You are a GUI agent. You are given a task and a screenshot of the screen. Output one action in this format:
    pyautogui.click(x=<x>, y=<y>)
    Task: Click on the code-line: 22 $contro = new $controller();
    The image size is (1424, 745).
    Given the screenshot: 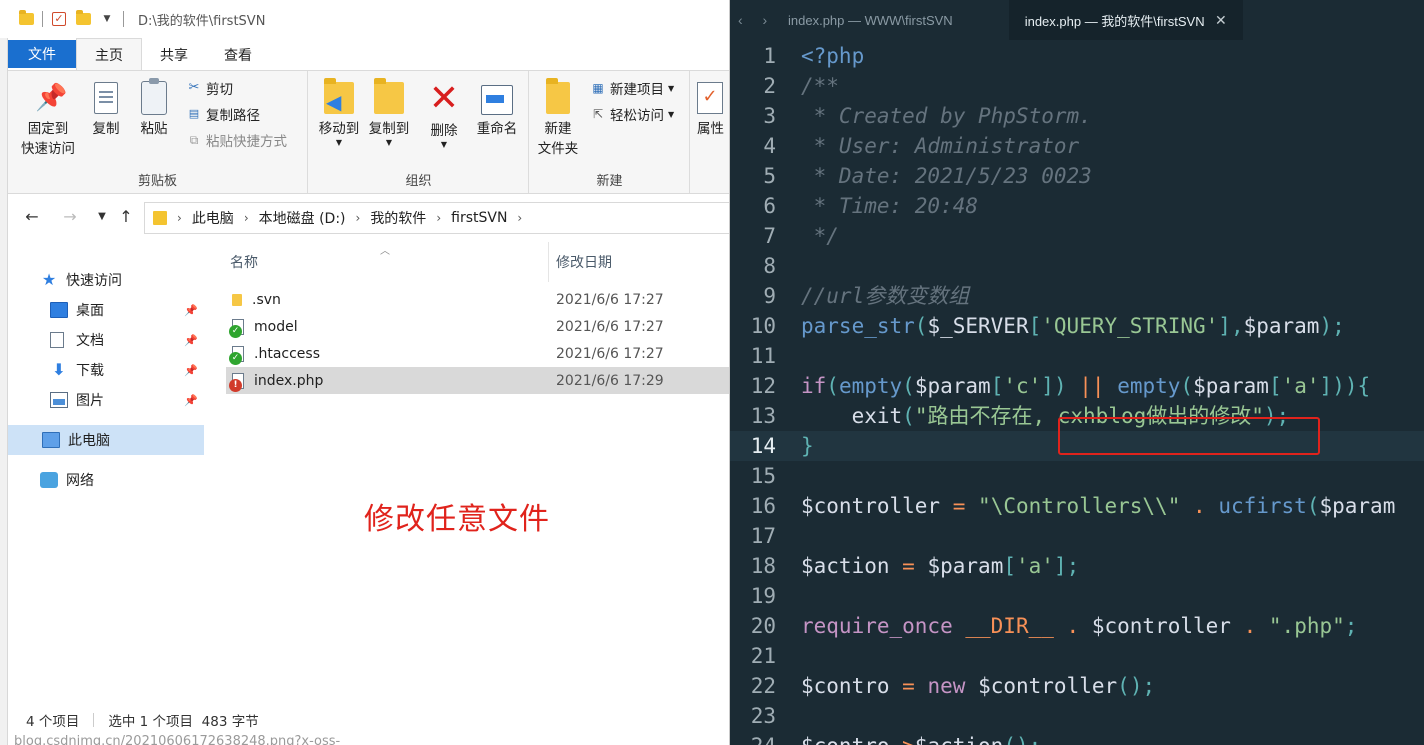 What is the action you would take?
    pyautogui.click(x=1077, y=686)
    